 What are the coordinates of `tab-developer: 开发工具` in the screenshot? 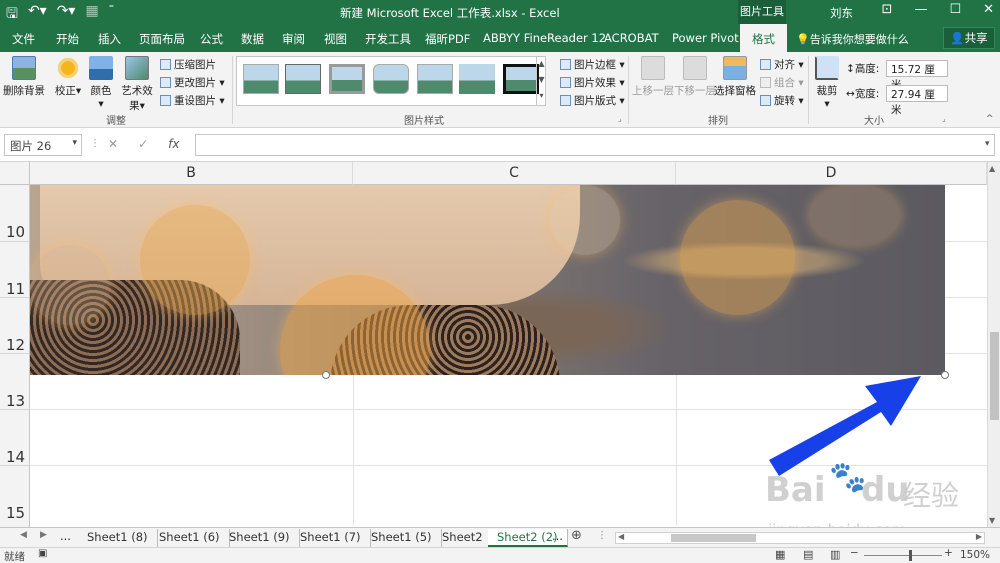 It's located at (388, 39).